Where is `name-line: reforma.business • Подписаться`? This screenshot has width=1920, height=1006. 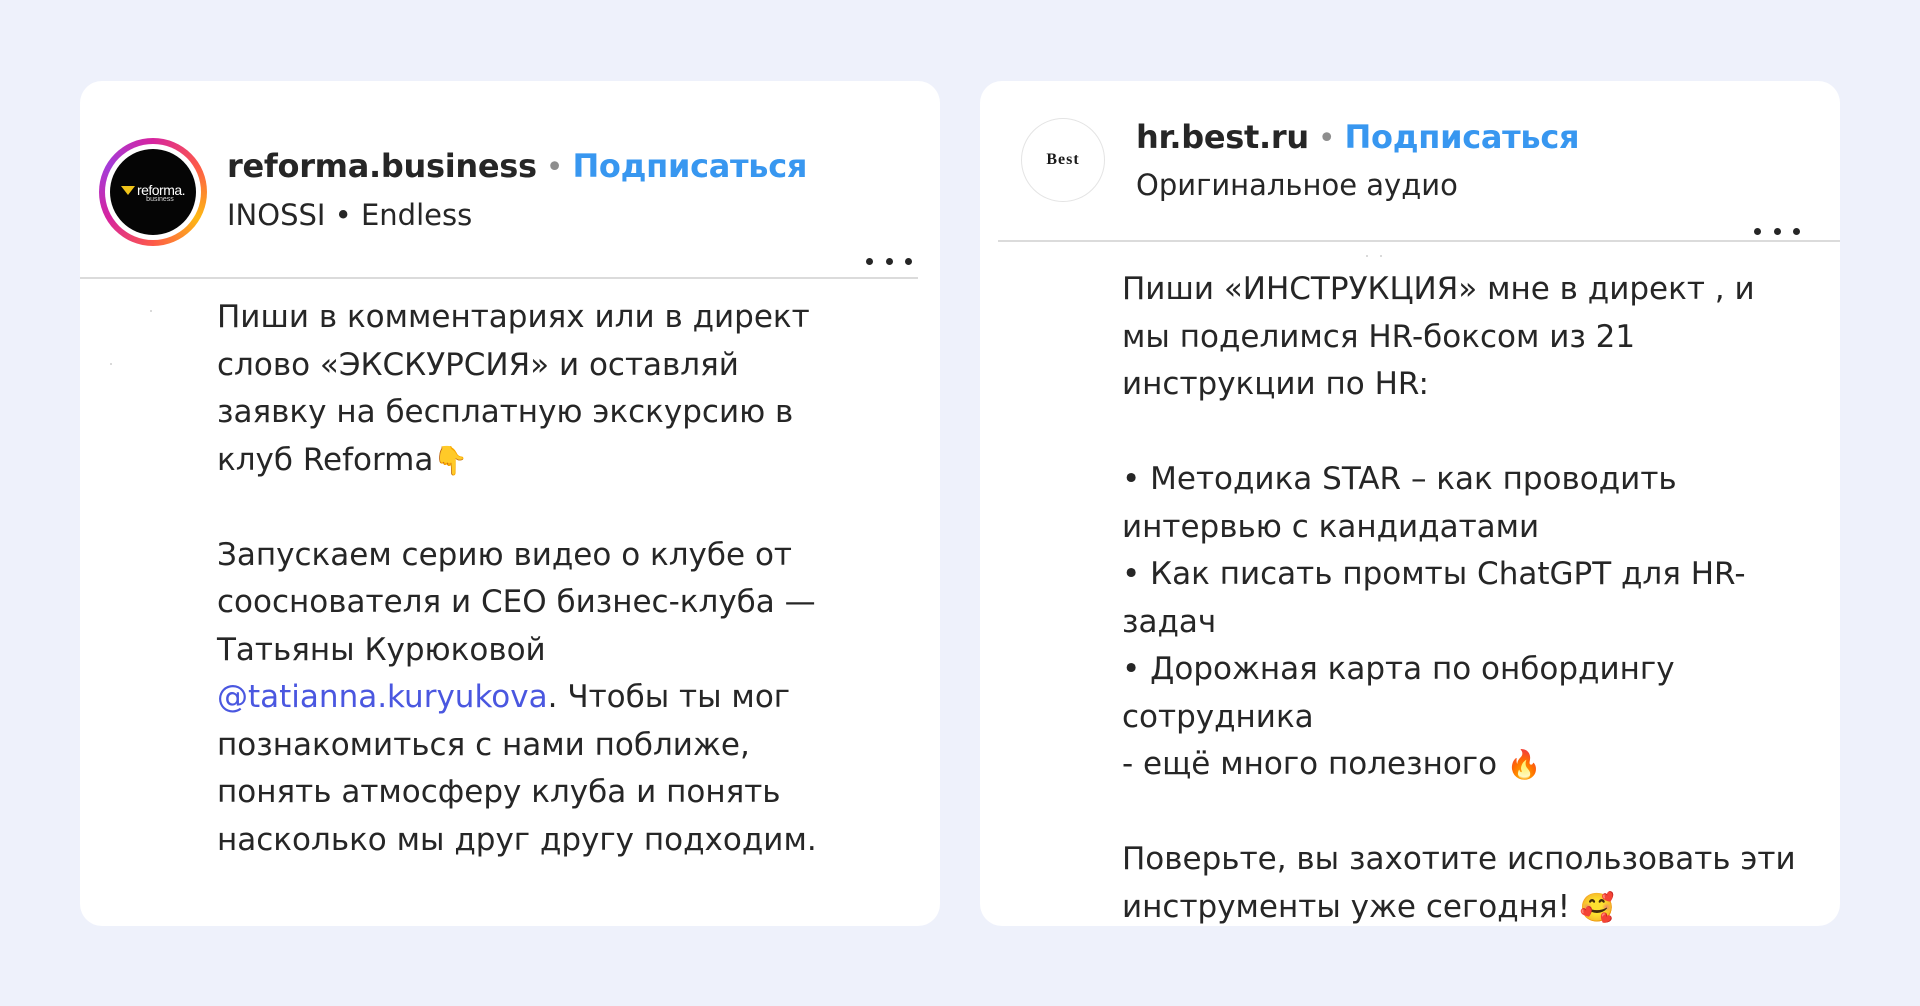 name-line: reforma.business • Подписаться is located at coordinates (517, 166).